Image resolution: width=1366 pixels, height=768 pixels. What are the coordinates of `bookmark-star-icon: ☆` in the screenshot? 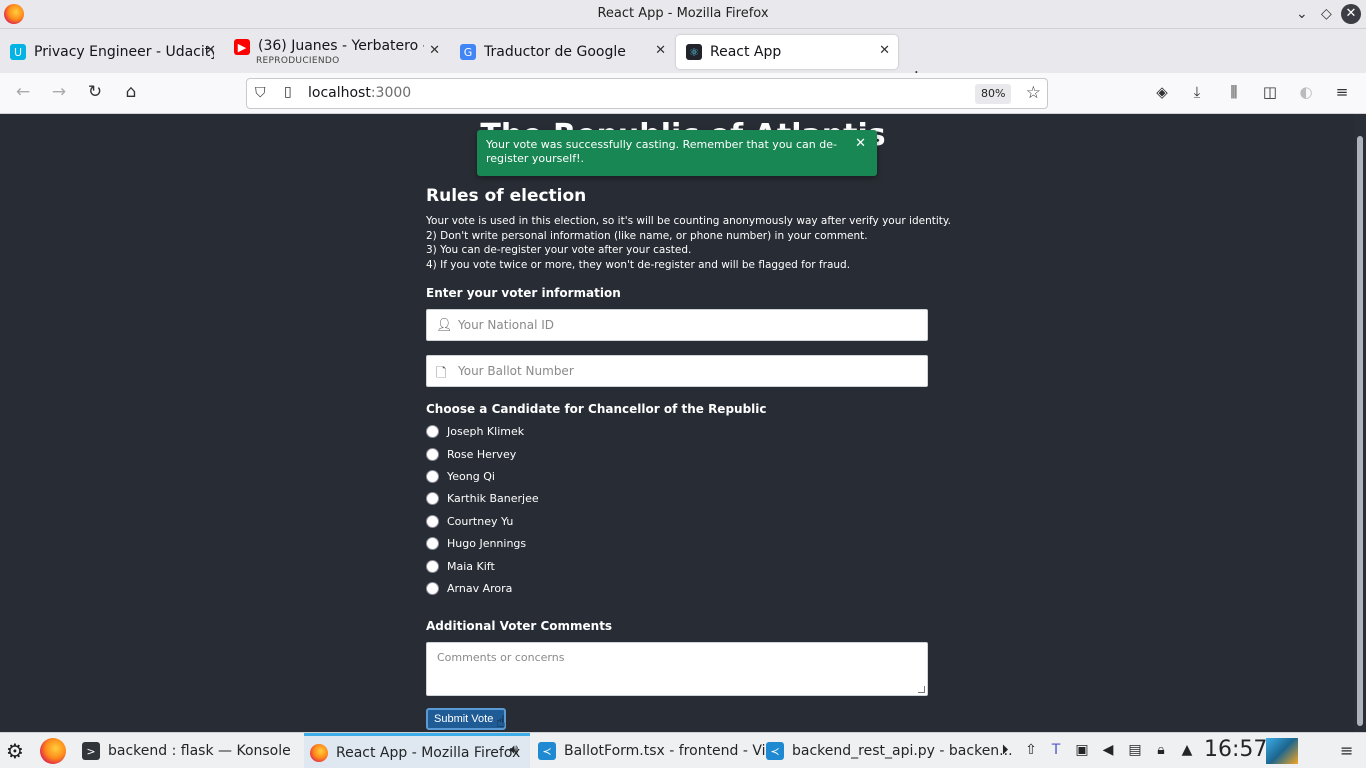 It's located at (1033, 93).